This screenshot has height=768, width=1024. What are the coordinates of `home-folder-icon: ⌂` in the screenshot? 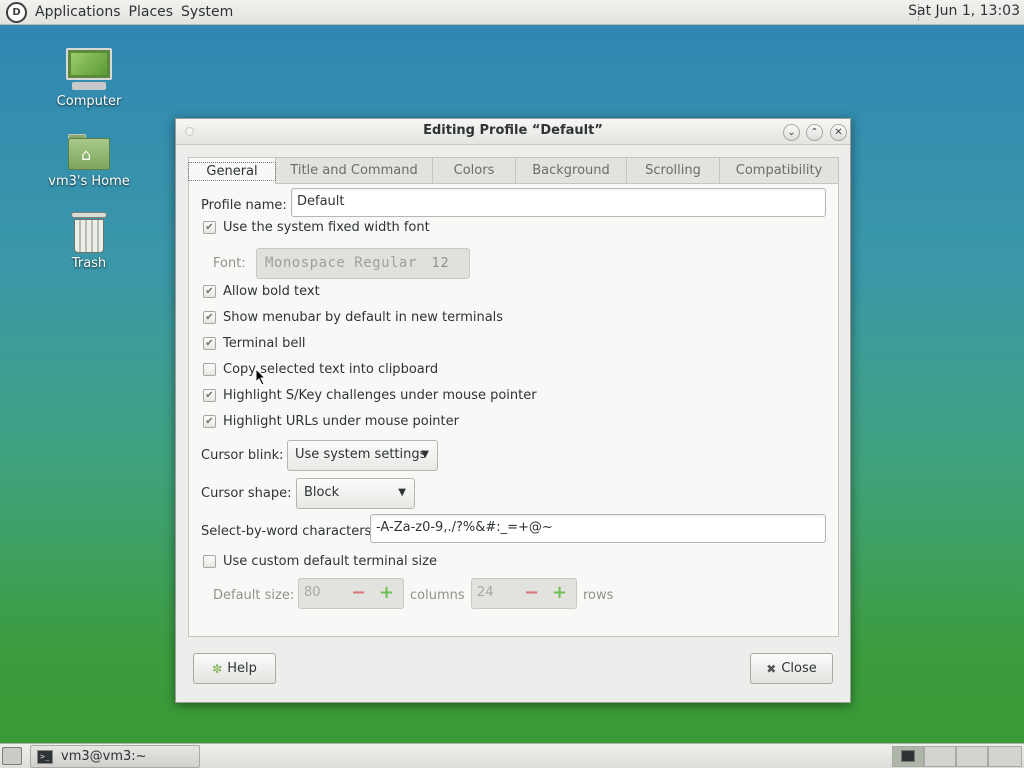 It's located at (89, 152).